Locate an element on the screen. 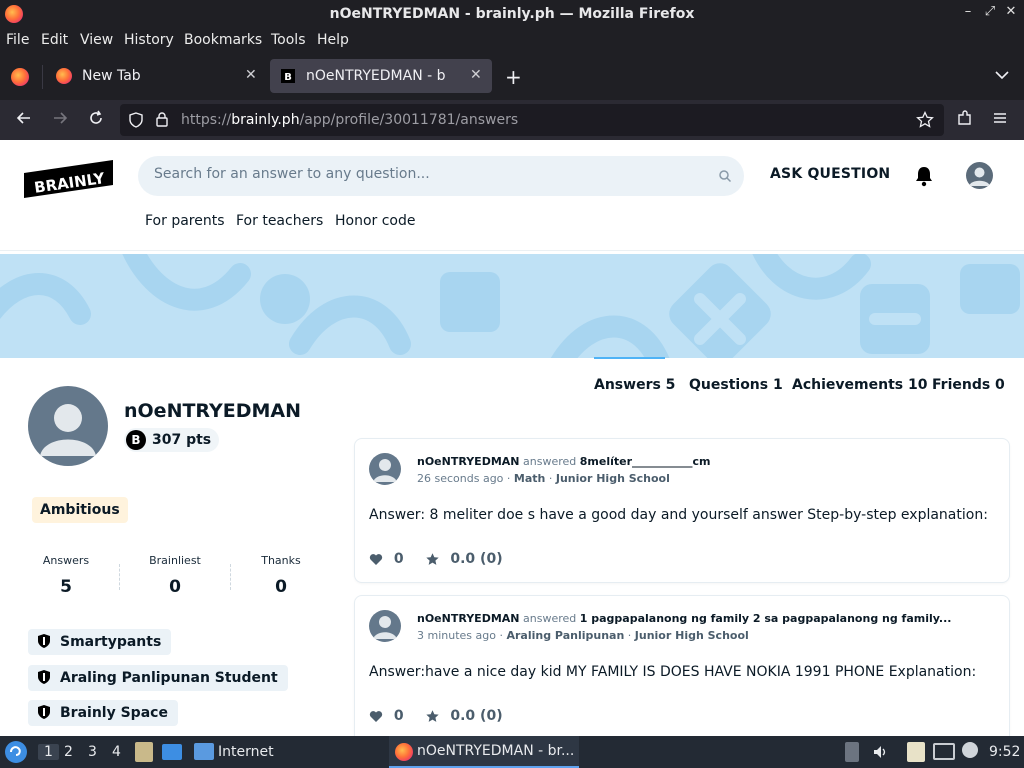  tab-achievements: Achievements 10 is located at coordinates (859, 385).